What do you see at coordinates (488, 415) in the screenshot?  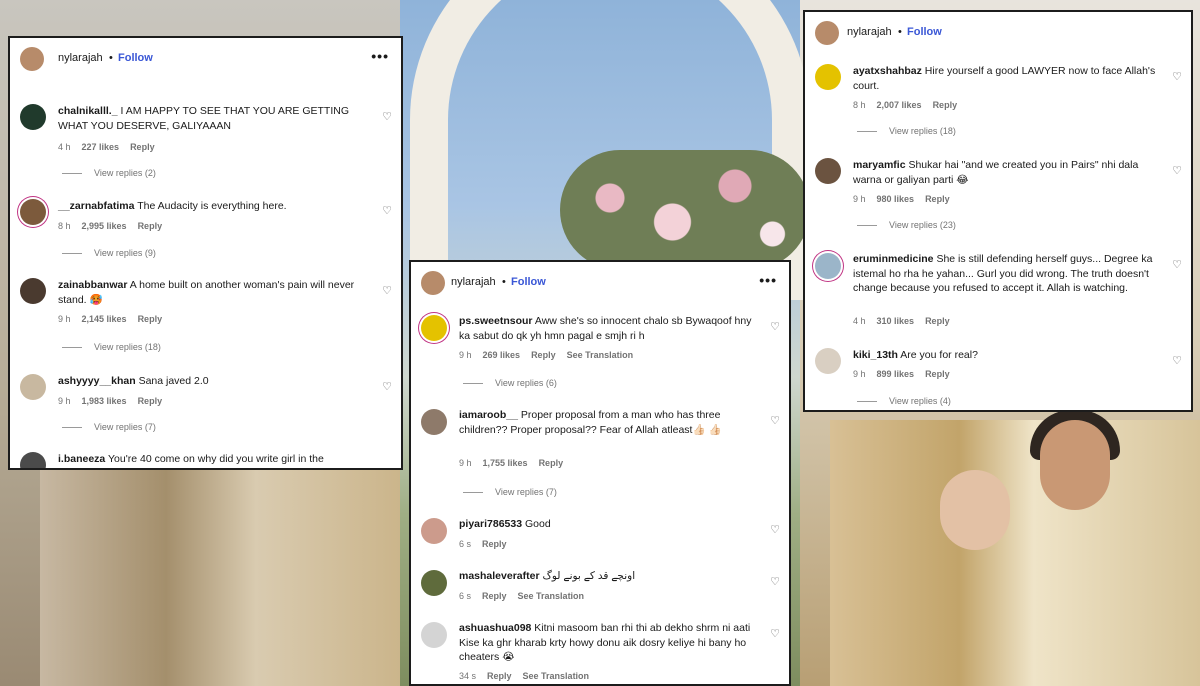 I see `comment-username: iamaroob__` at bounding box center [488, 415].